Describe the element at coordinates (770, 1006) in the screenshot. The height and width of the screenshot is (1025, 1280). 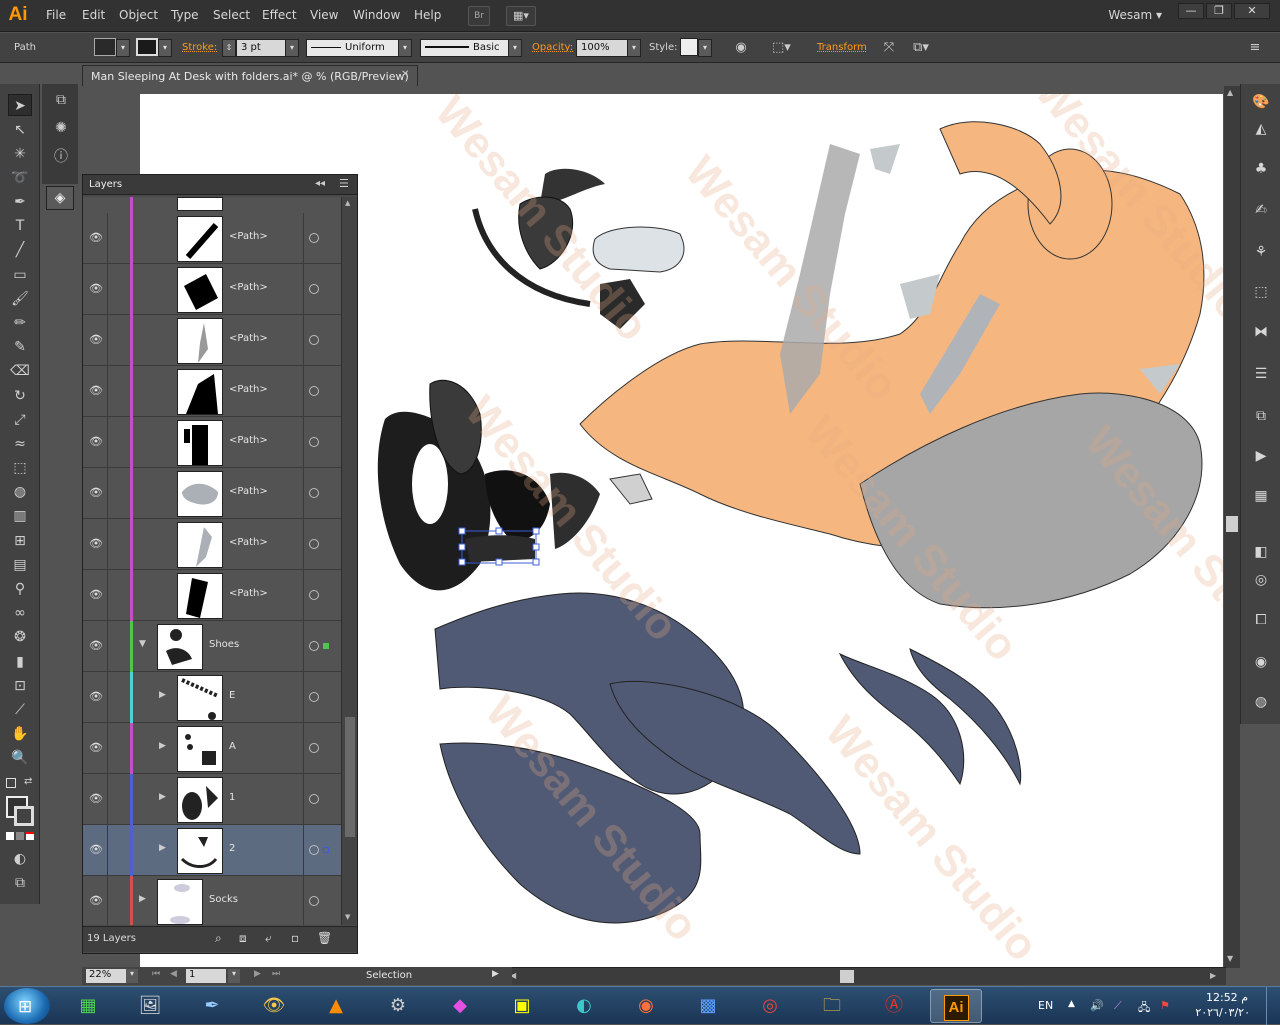
I see `taskbar-app-chrome: ◎` at that location.